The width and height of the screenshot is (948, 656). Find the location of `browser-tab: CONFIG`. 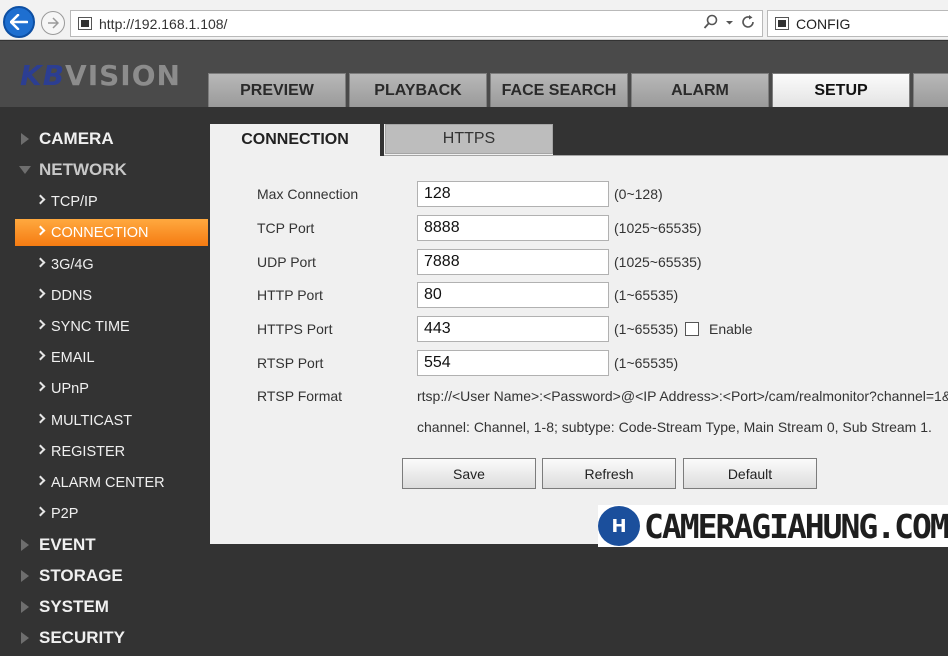

browser-tab: CONFIG is located at coordinates (857, 23).